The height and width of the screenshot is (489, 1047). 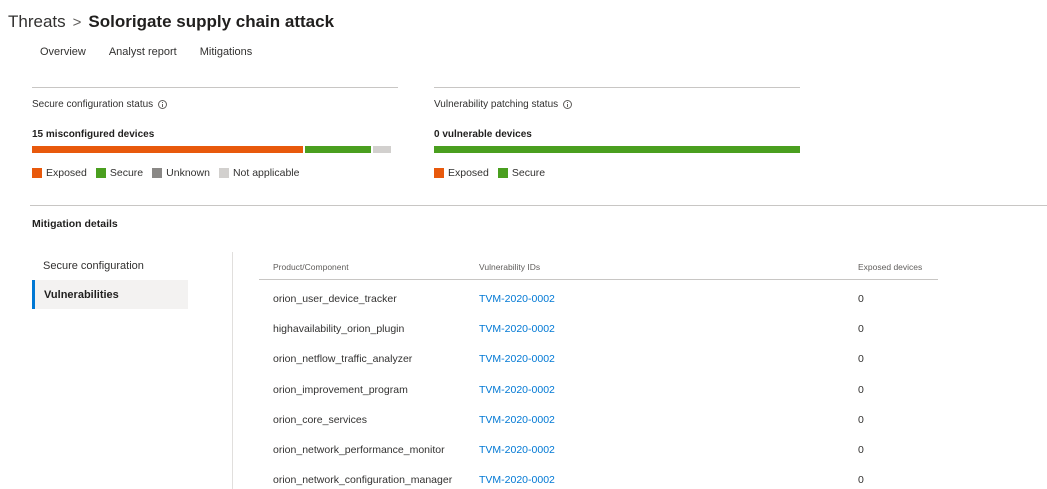 I want to click on table-row: orion_improvement_program TVM-2020-0002 0, so click(x=598, y=388).